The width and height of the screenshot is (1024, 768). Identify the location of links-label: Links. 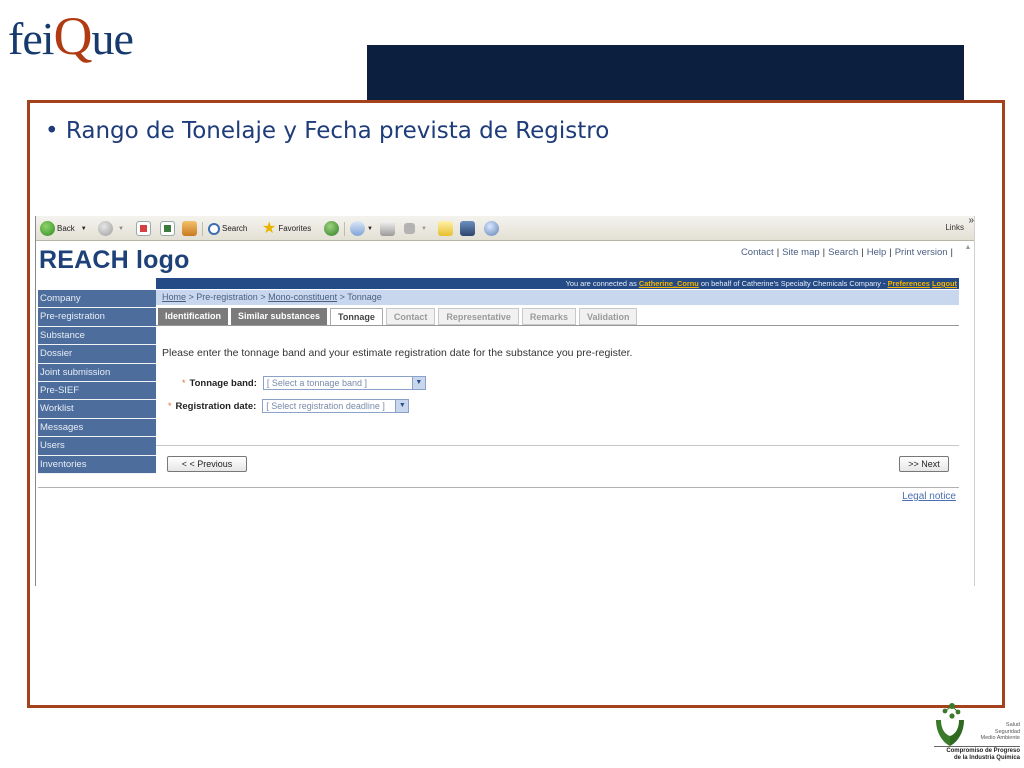
(954, 227).